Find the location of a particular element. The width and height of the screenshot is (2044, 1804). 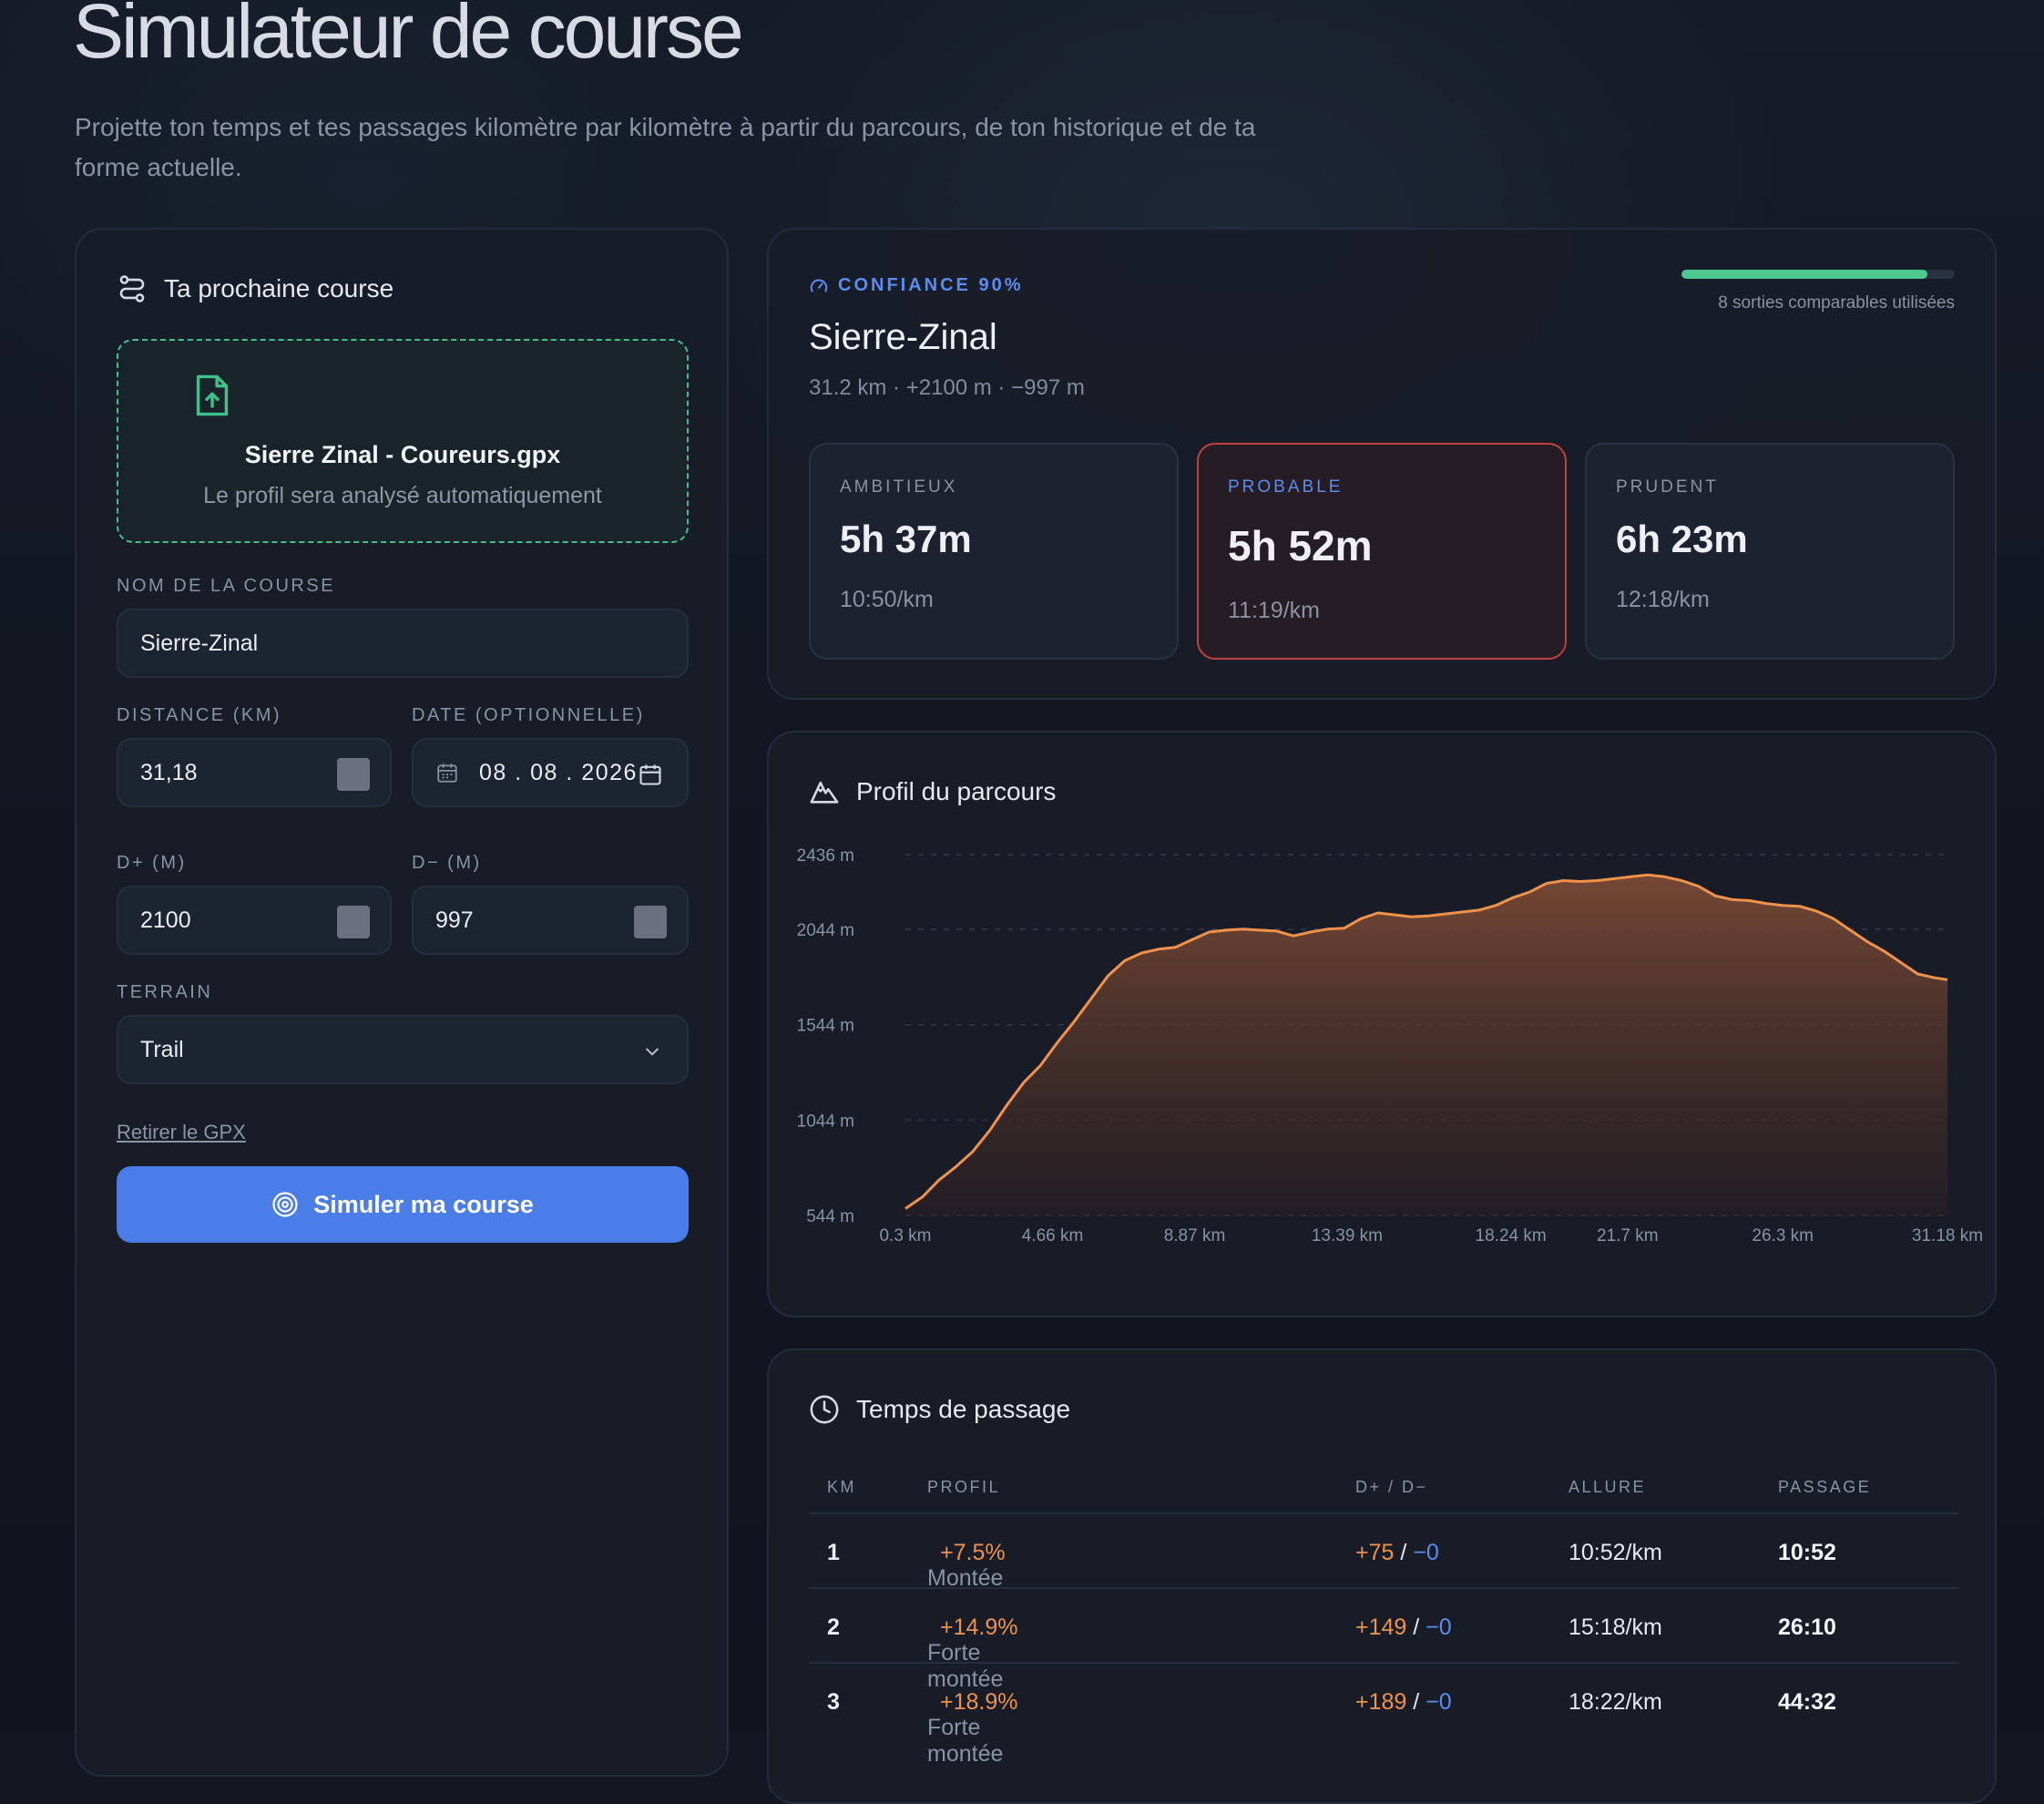

scenario-label: PROBABLE is located at coordinates (1286, 487).